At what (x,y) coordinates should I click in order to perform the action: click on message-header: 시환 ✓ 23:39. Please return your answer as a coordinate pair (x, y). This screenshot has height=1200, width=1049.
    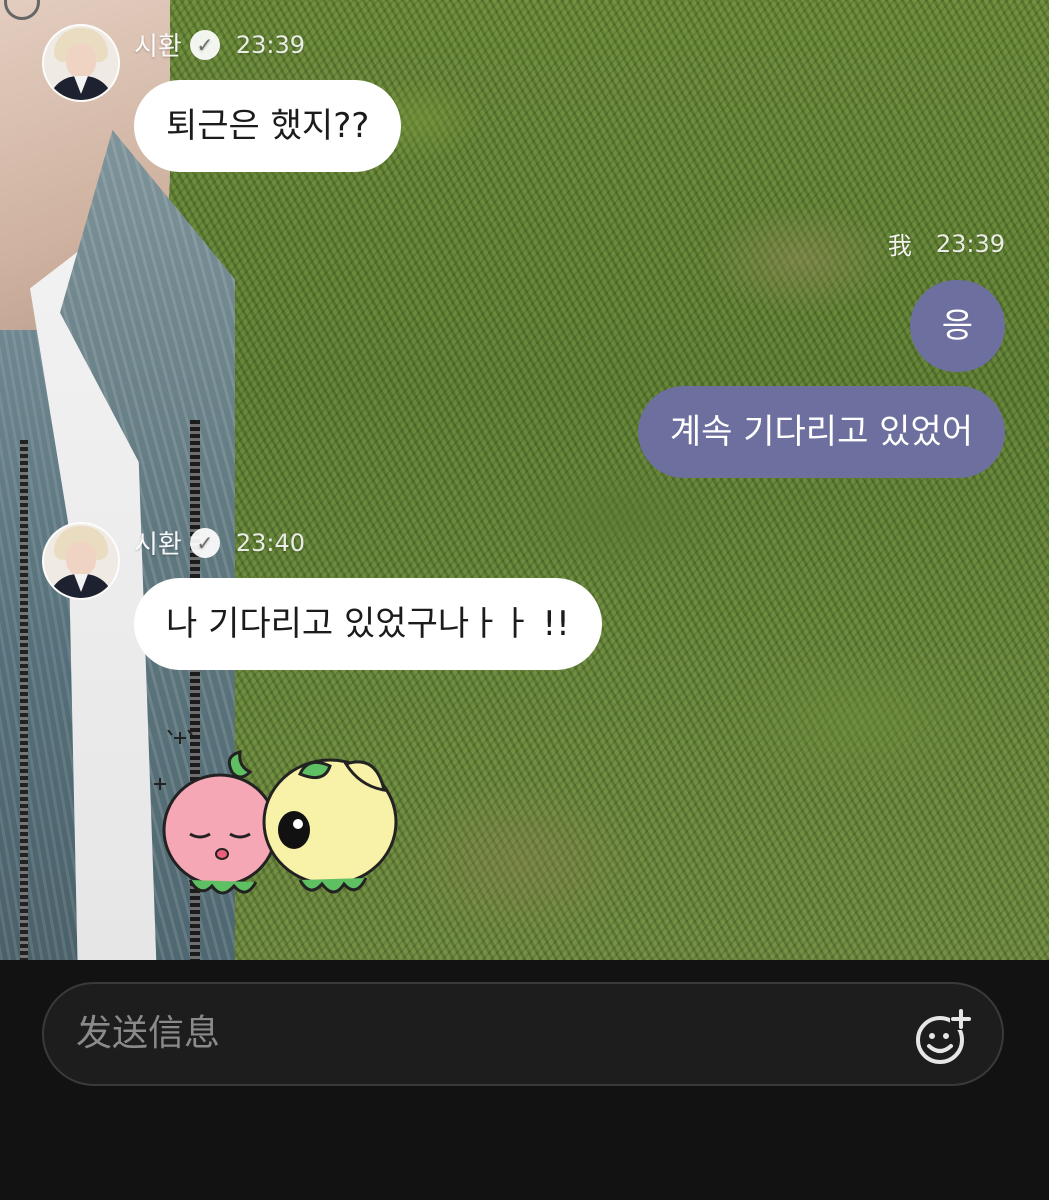
    Looking at the image, I should click on (219, 44).